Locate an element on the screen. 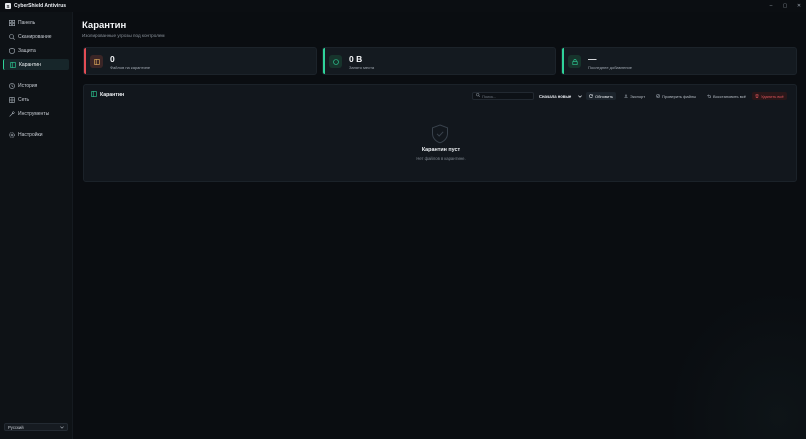 This screenshot has width=806, height=439. close-button: ✕ is located at coordinates (799, 6).